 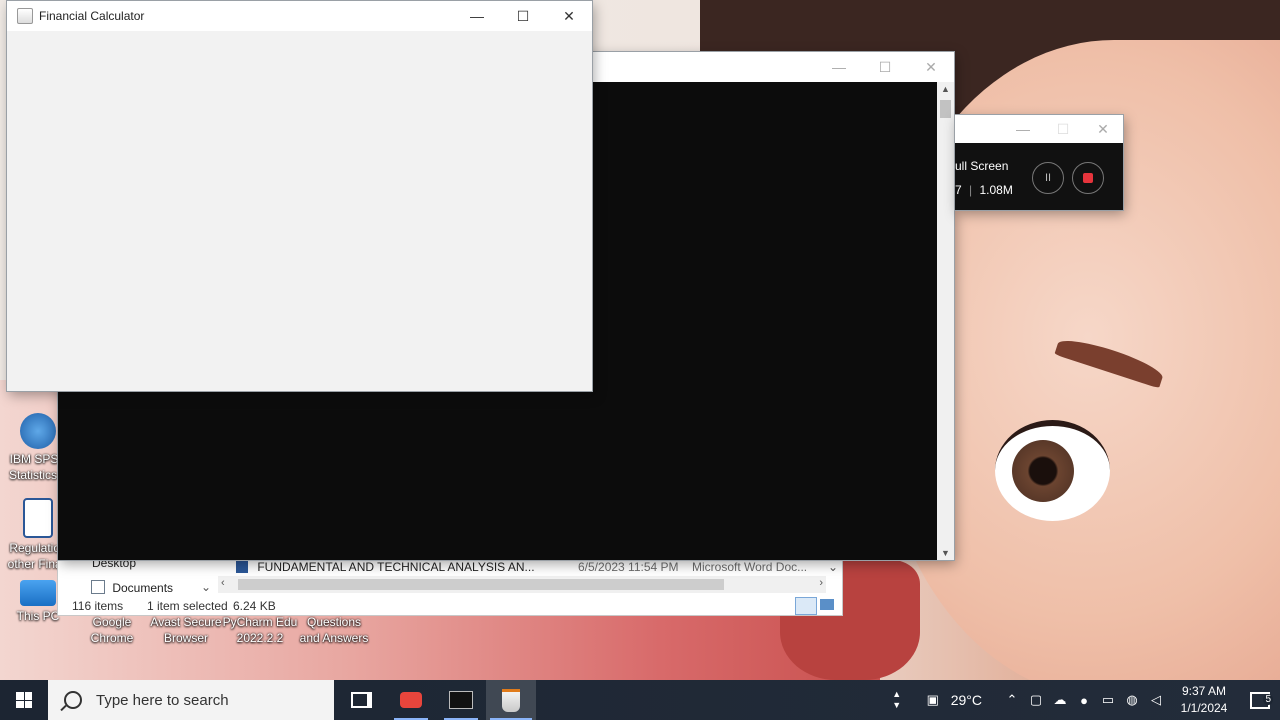 What do you see at coordinates (1132, 700) in the screenshot?
I see `network-globe-icon: ◍` at bounding box center [1132, 700].